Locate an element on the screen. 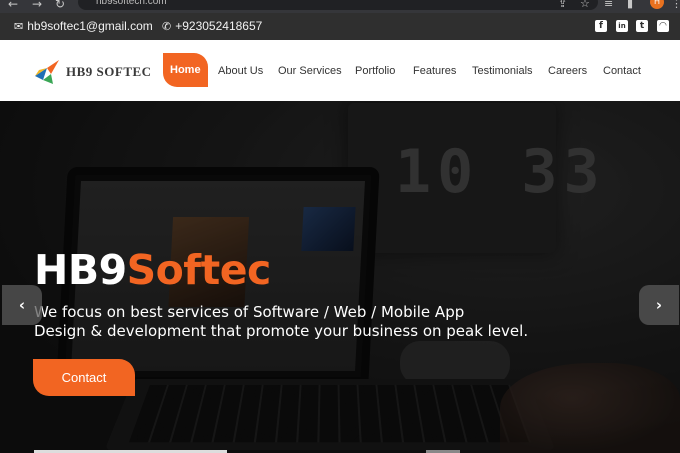  browser-toolbar: ← → ↻ hb9softech.com ⇪ ☆ ≡ ▮ H ⋮ is located at coordinates (340, 6).